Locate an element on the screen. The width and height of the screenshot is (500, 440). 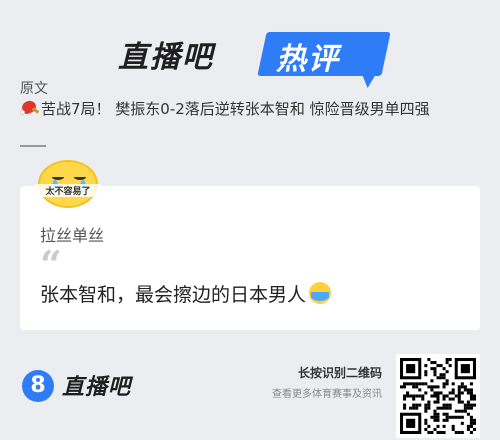
qr-label: 长按识别二维码 is located at coordinates (339, 373).